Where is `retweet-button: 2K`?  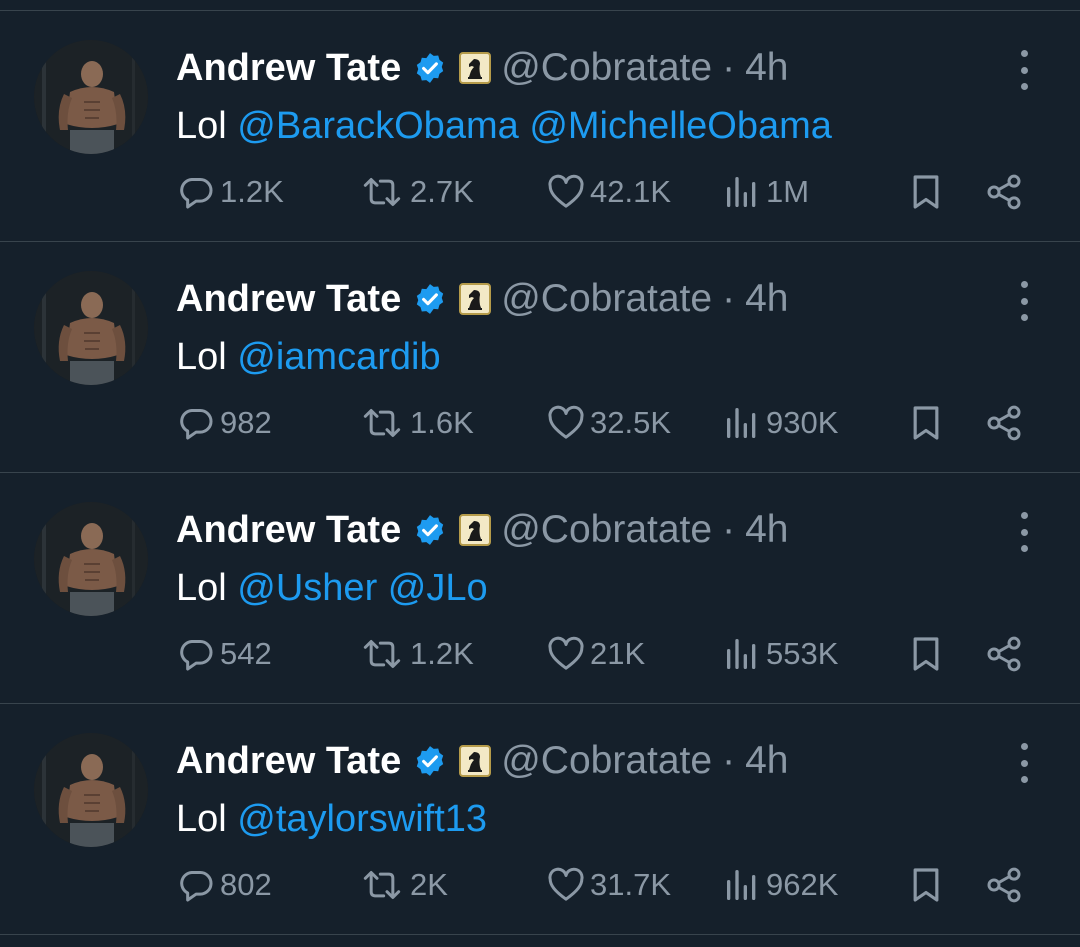
retweet-button: 2K is located at coordinates (403, 885).